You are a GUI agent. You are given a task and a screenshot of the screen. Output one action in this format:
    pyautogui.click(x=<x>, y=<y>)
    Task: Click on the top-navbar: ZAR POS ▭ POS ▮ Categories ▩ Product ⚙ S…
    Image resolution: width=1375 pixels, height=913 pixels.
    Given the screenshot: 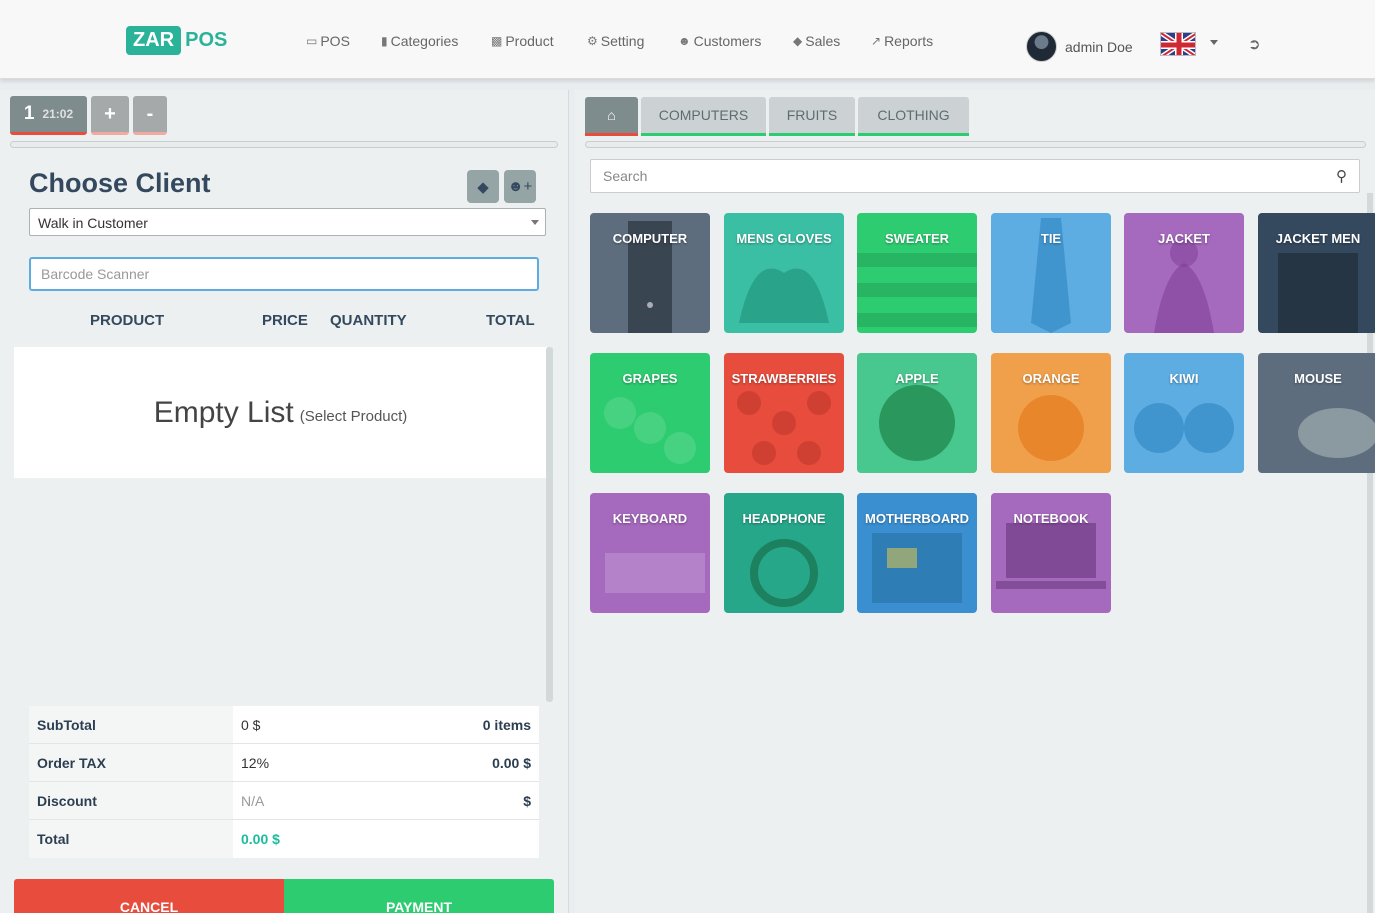 What is the action you would take?
    pyautogui.click(x=687, y=39)
    